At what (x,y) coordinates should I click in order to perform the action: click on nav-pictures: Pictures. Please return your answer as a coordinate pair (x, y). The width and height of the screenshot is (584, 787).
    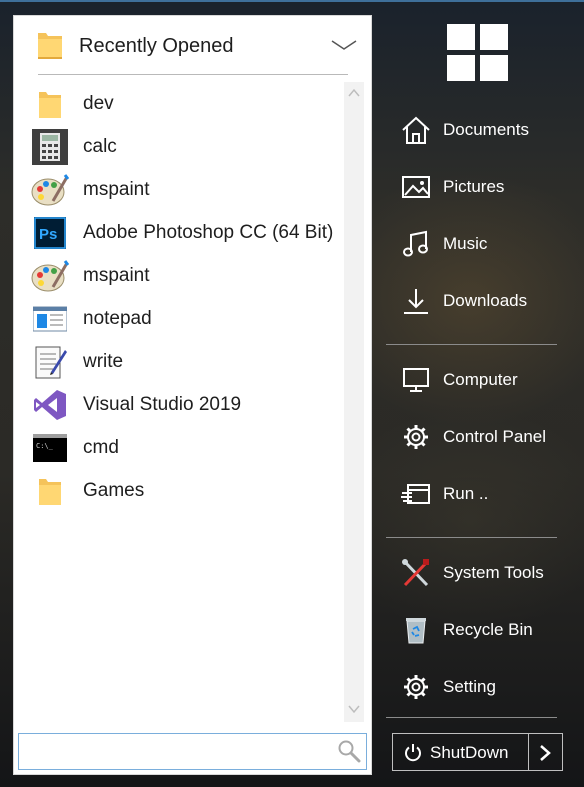
    Looking at the image, I should click on (477, 186).